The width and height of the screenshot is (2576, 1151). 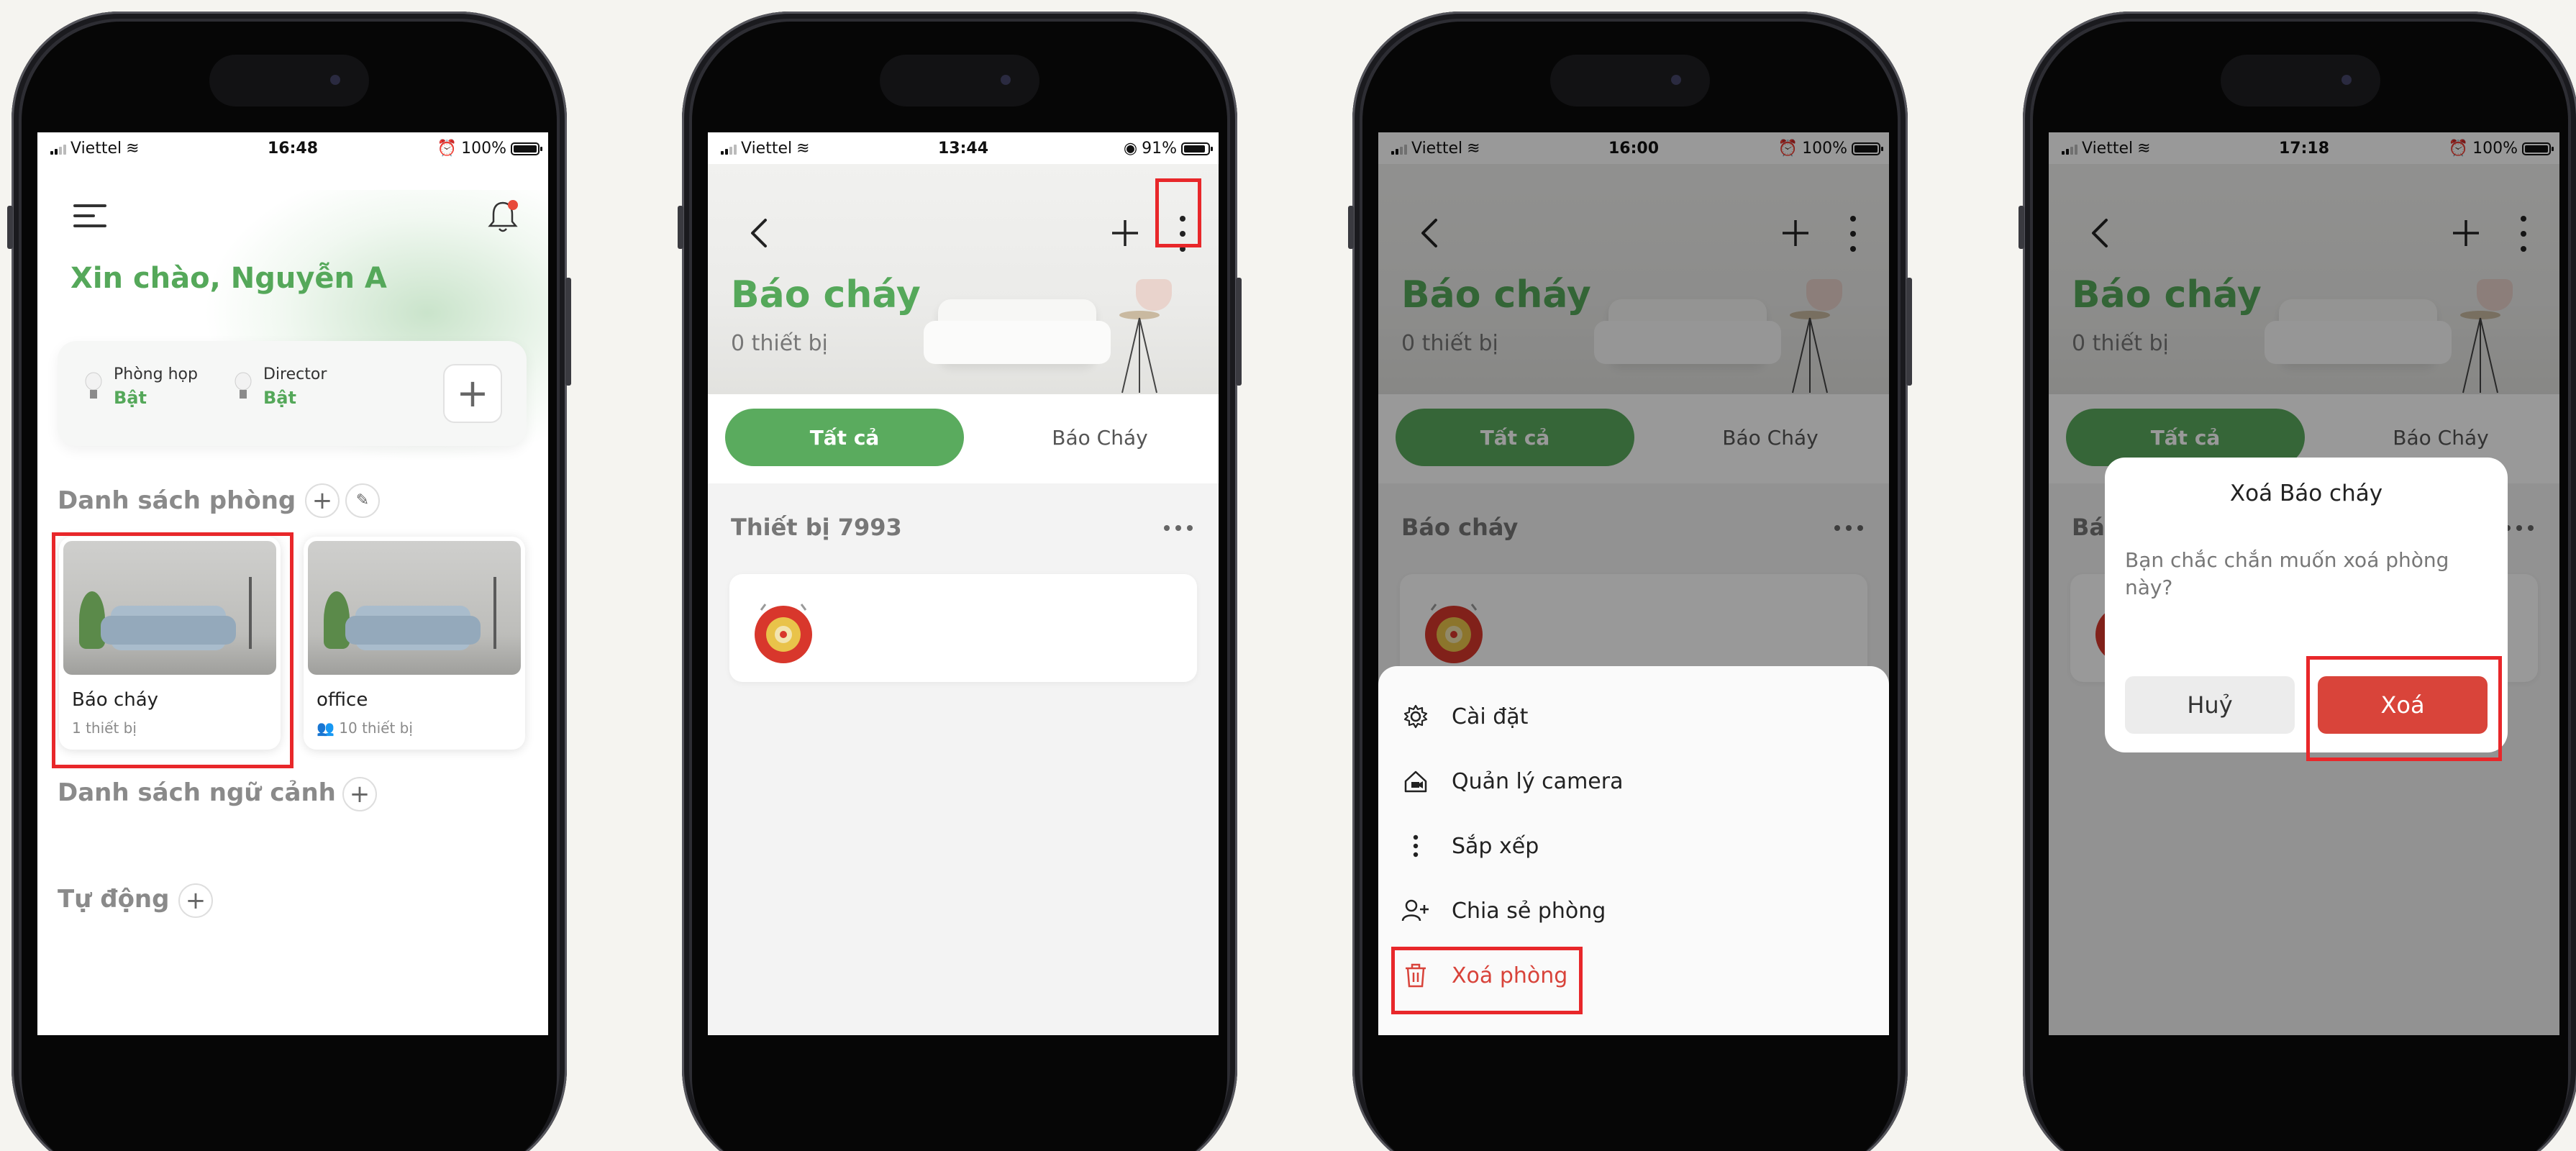 What do you see at coordinates (228, 278) in the screenshot?
I see `greeting: Xin chào, Nguyễn A` at bounding box center [228, 278].